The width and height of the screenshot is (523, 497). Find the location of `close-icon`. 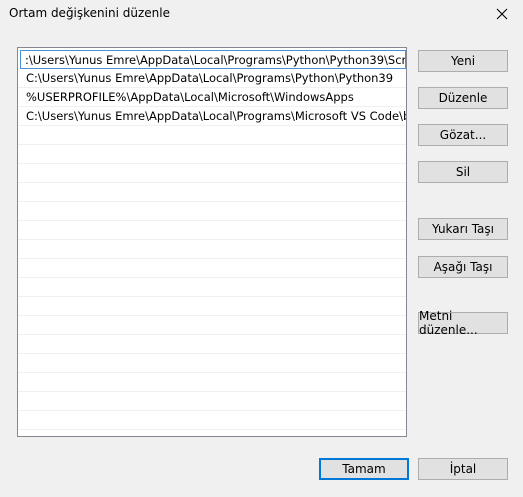

close-icon is located at coordinates (502, 14).